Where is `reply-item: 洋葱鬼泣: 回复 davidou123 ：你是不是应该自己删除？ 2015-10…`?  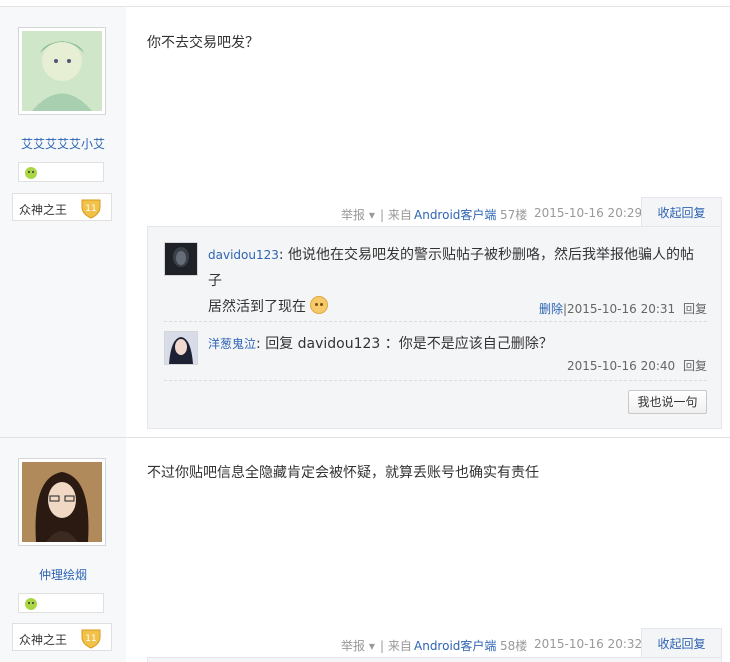 reply-item: 洋葱鬼泣: 回复 davidou123 ：你是不是应该自己删除？ 2015-10… is located at coordinates (435, 352).